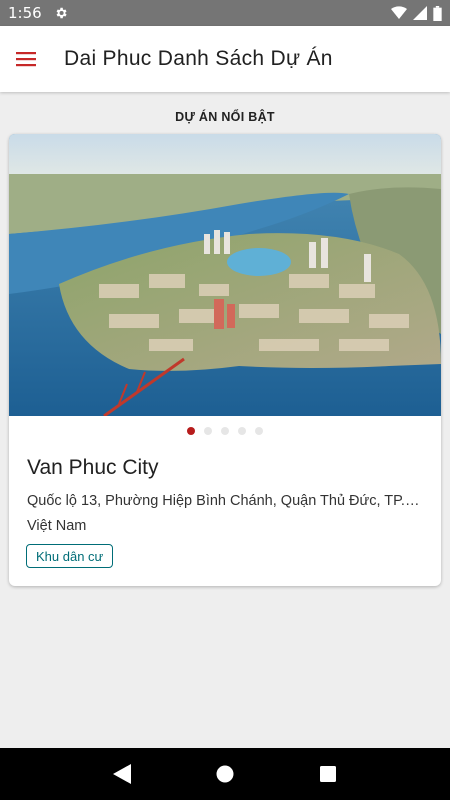 This screenshot has height=800, width=450. What do you see at coordinates (437, 13) in the screenshot?
I see `battery-icon` at bounding box center [437, 13].